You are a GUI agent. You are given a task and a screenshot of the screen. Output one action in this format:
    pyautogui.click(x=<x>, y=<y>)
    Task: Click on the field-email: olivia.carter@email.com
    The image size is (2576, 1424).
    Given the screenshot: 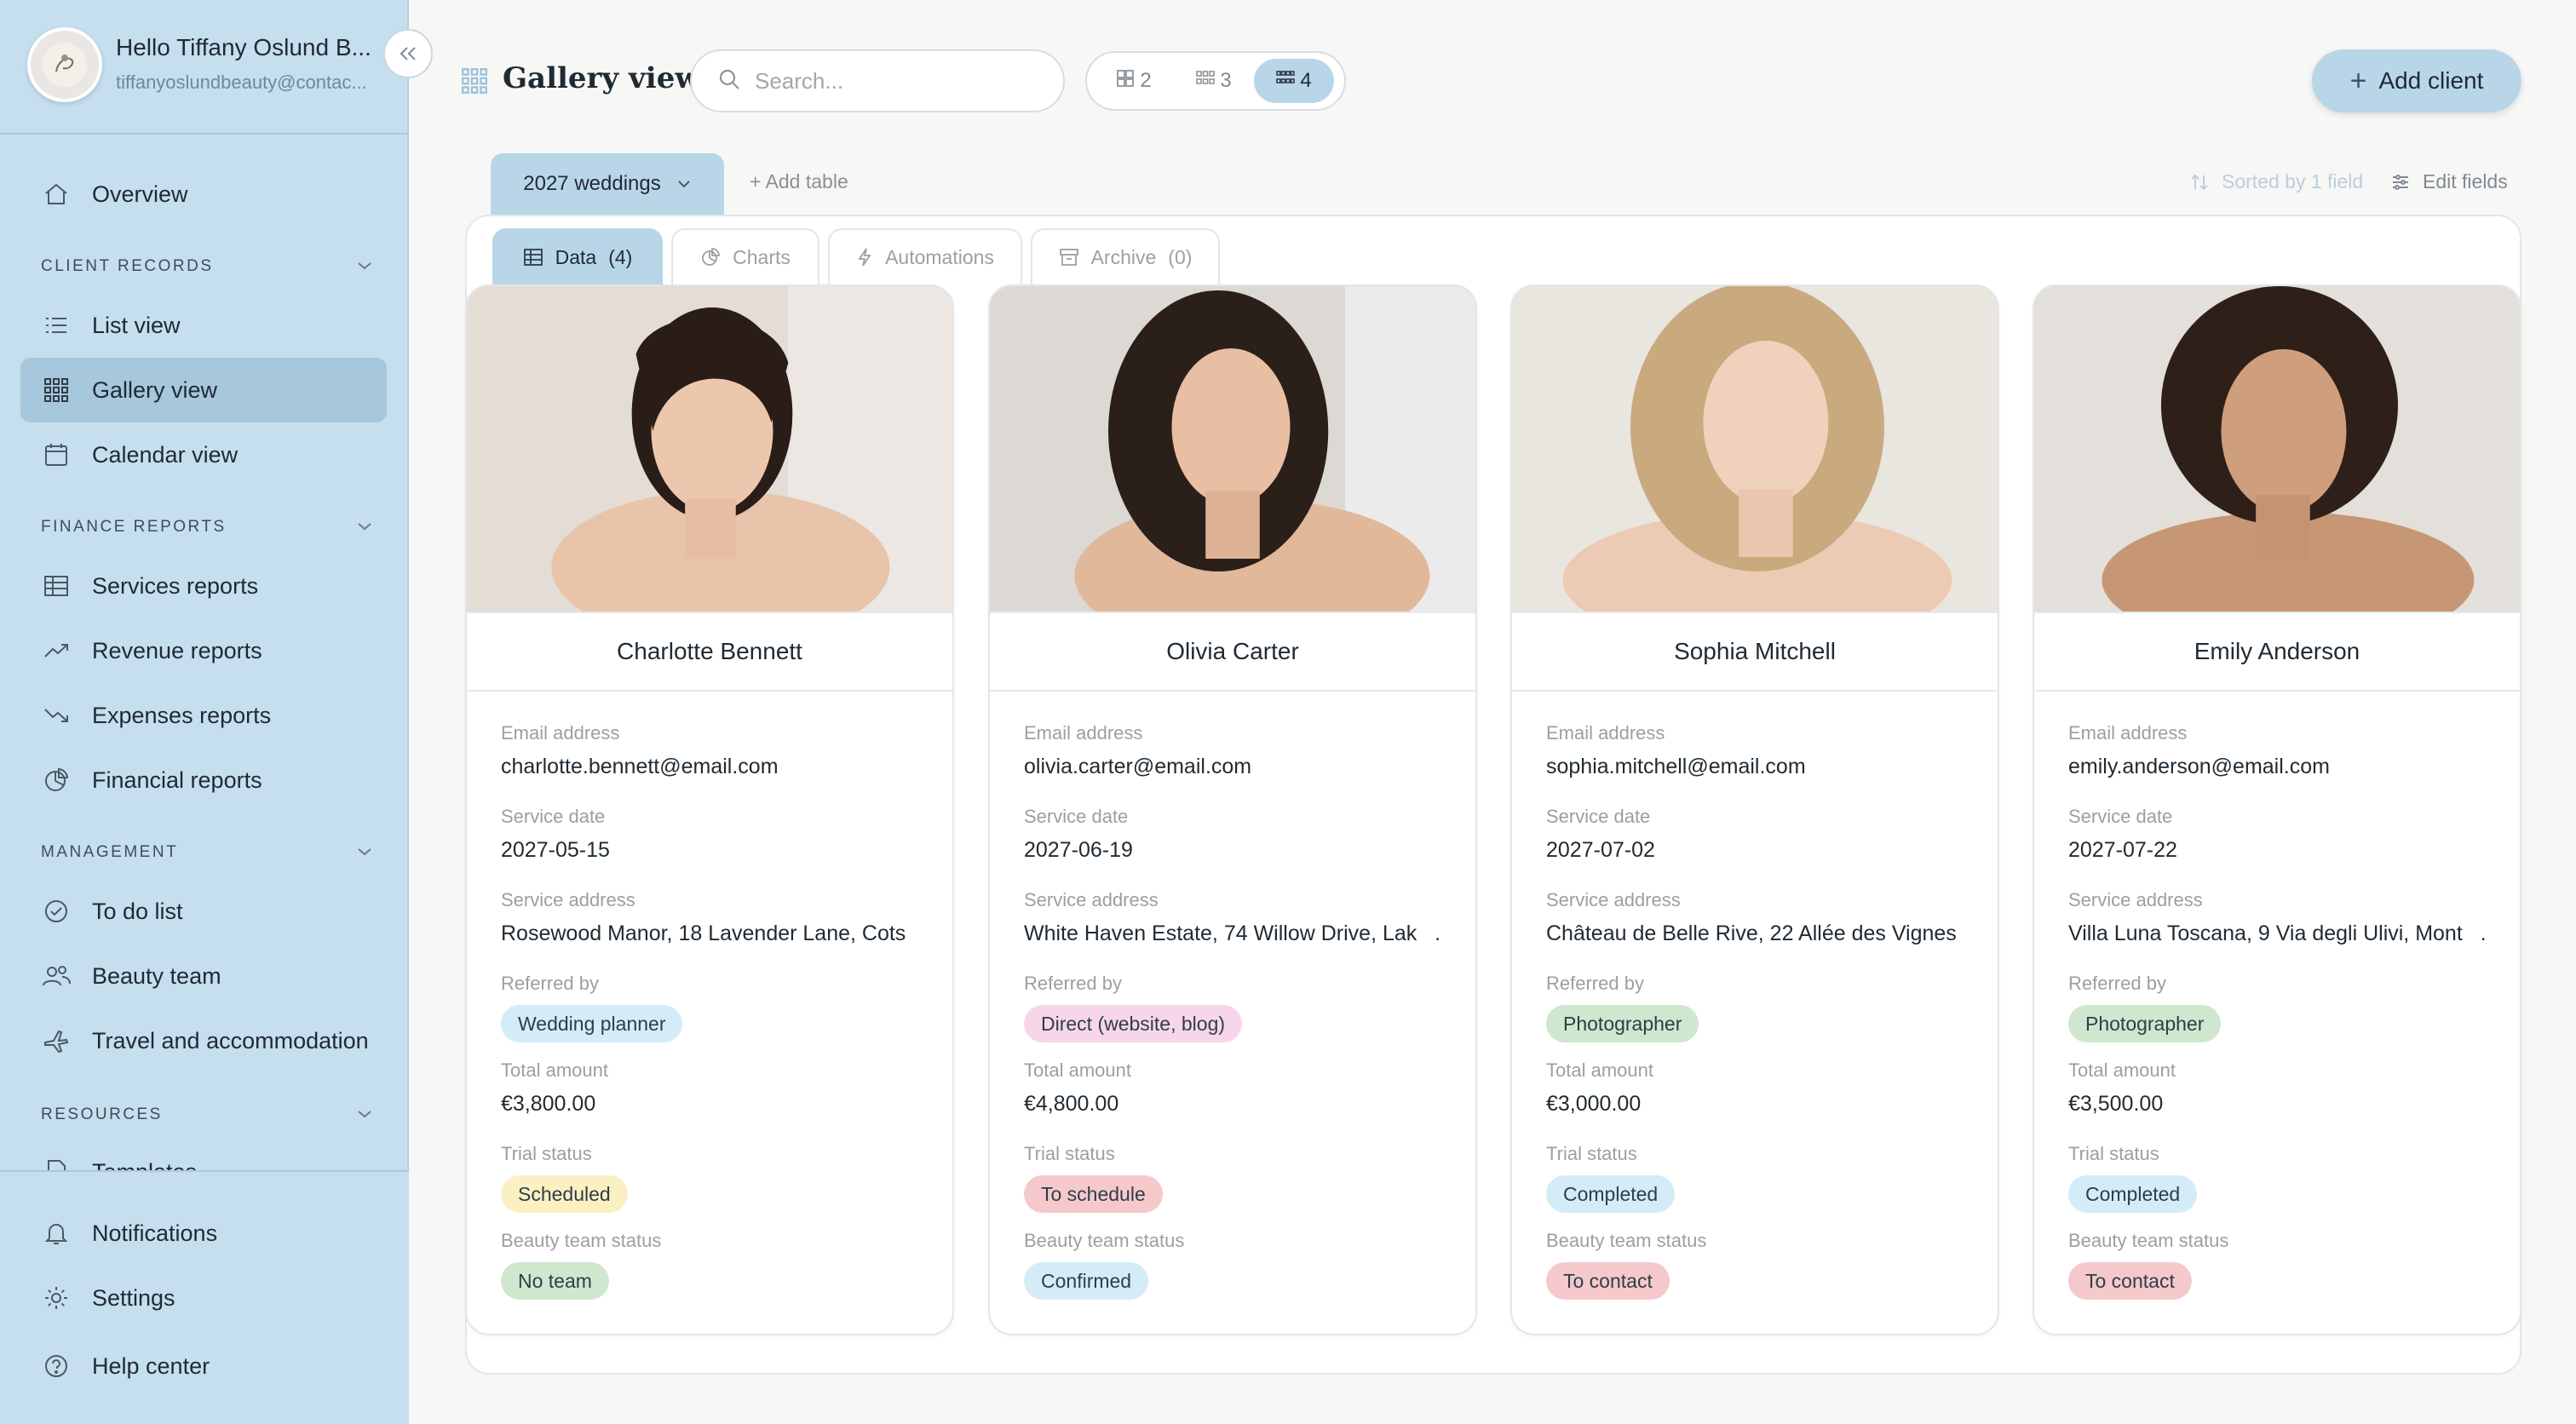 What is the action you would take?
    pyautogui.click(x=1138, y=767)
    